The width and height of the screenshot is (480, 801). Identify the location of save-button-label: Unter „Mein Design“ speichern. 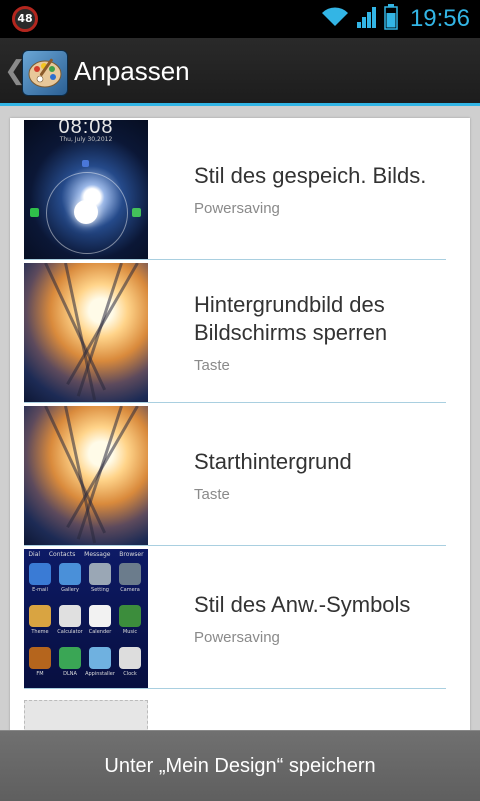
(240, 765).